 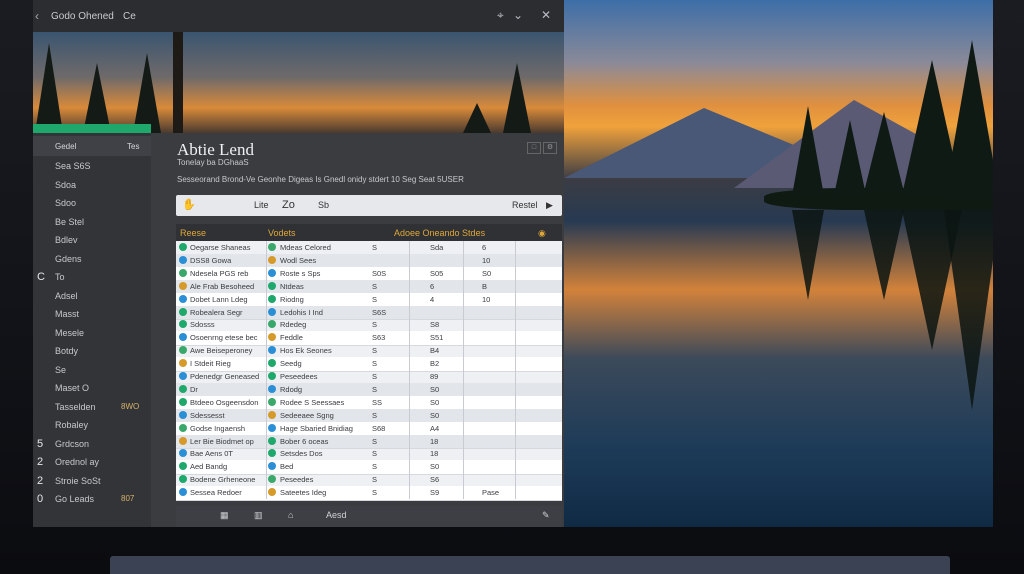 What do you see at coordinates (41, 277) in the screenshot?
I see `sidebar-item-number: C` at bounding box center [41, 277].